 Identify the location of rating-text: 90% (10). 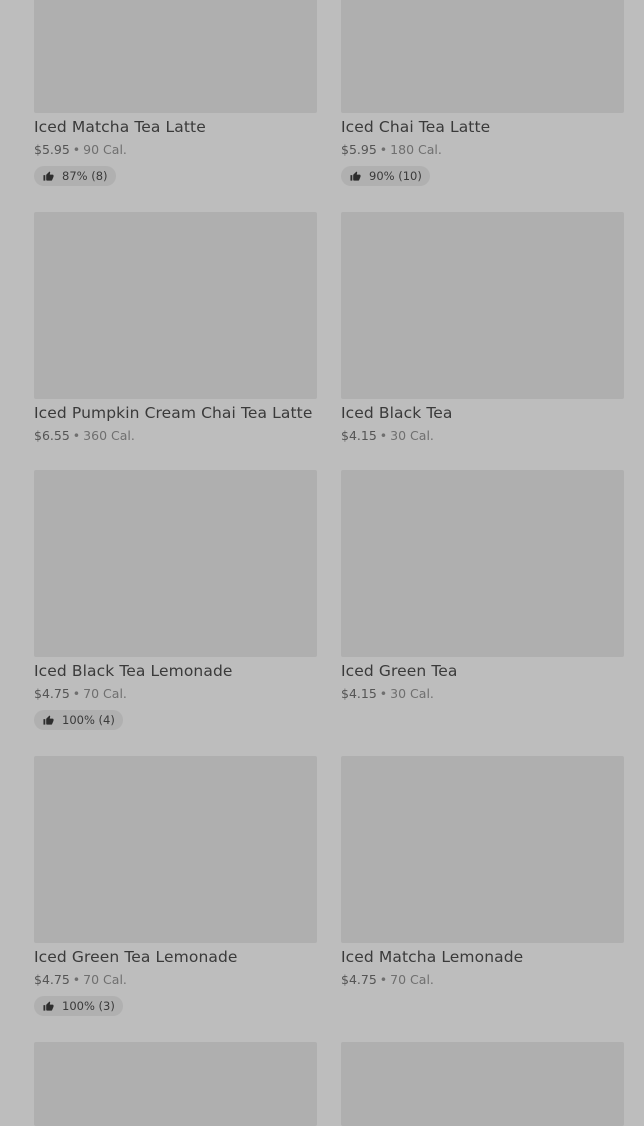
(395, 176).